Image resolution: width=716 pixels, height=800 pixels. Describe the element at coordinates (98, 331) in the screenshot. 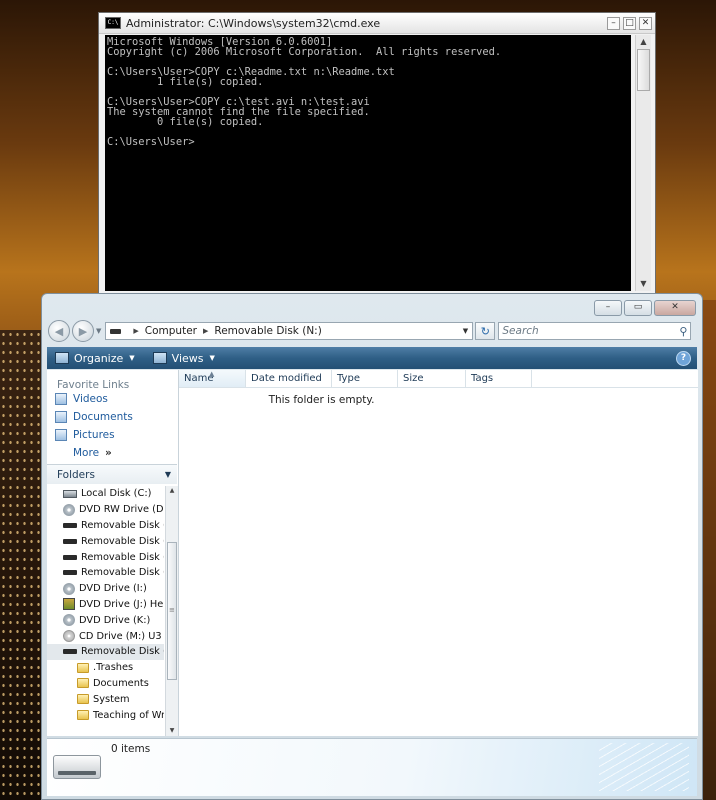

I see `recent-pages-dropdown-icon: ▼` at that location.